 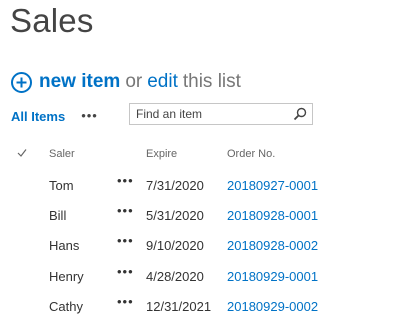 What do you see at coordinates (52, 20) in the screenshot?
I see `page-title: Sales` at bounding box center [52, 20].